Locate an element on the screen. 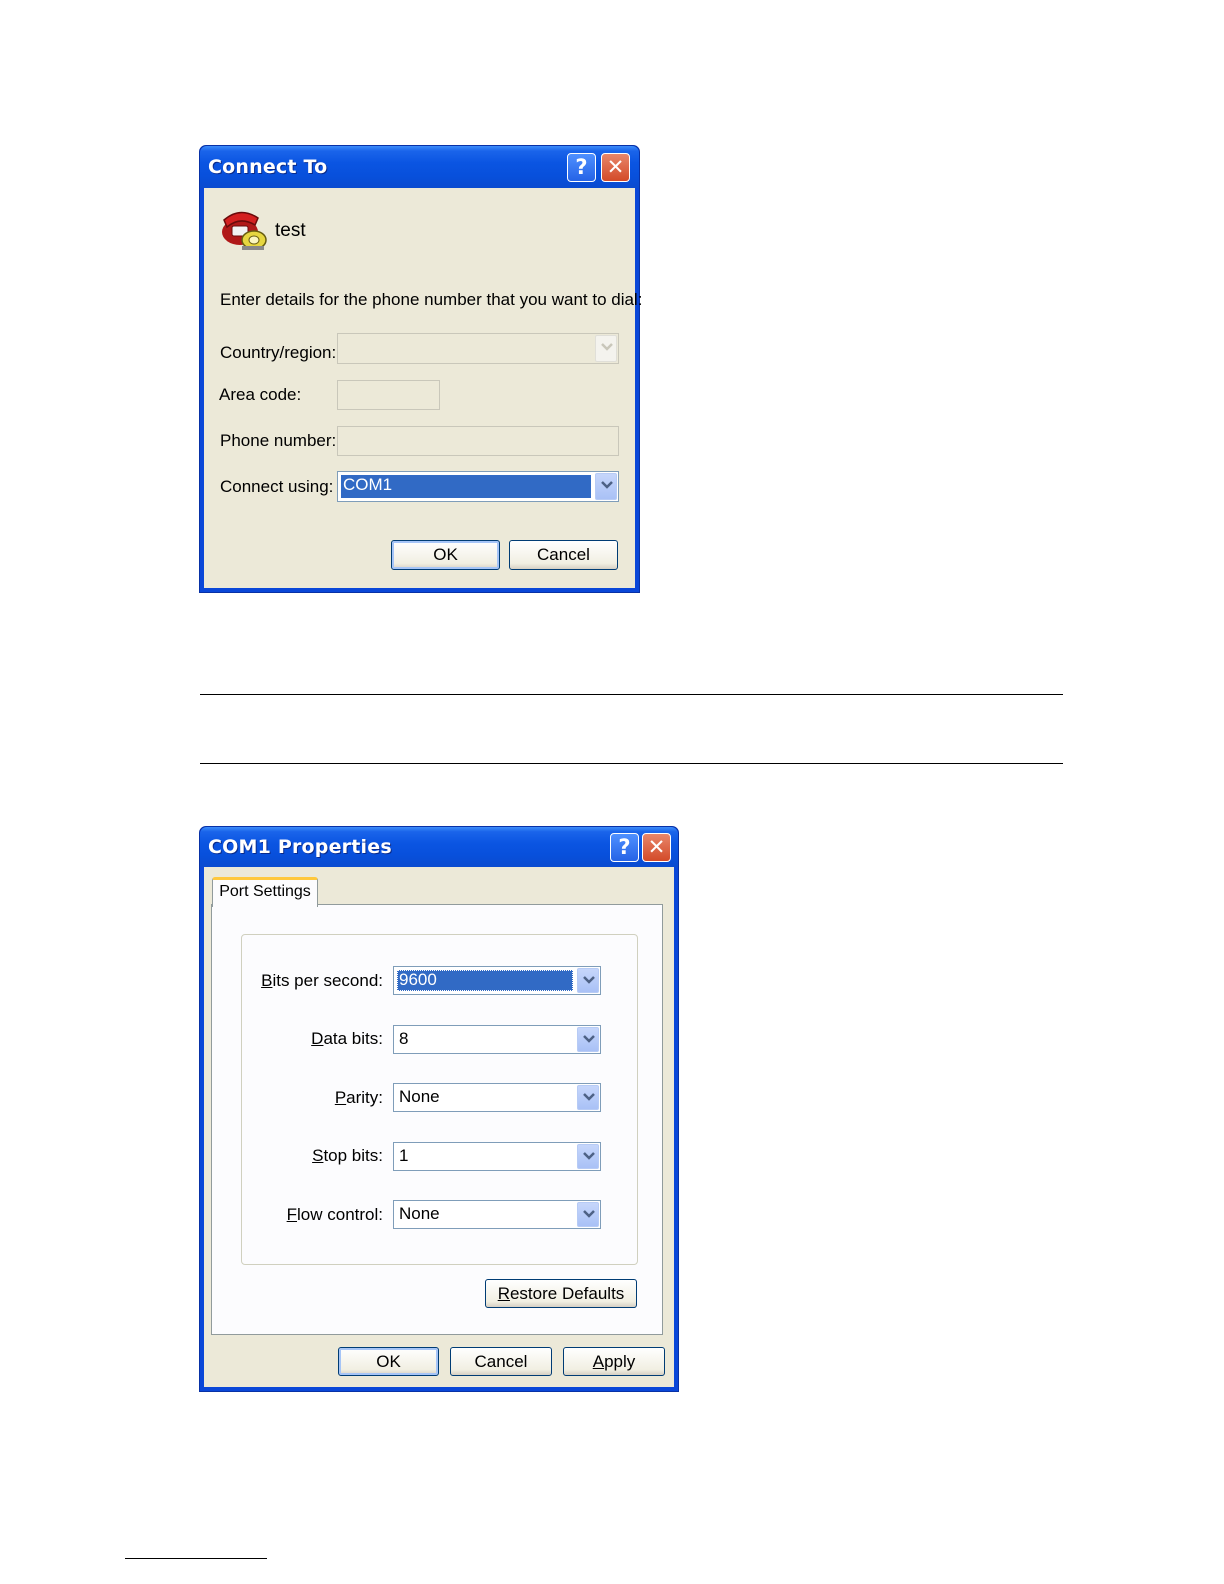 The width and height of the screenshot is (1224, 1584). bits-per-second-label-text: its per second: is located at coordinates (327, 980).